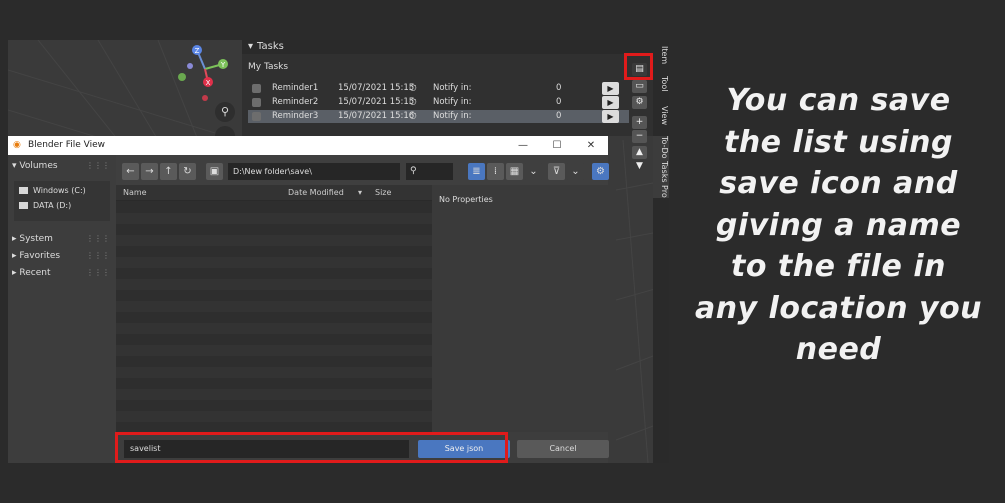  I want to click on column-date-modified: Date Modified, so click(316, 193).